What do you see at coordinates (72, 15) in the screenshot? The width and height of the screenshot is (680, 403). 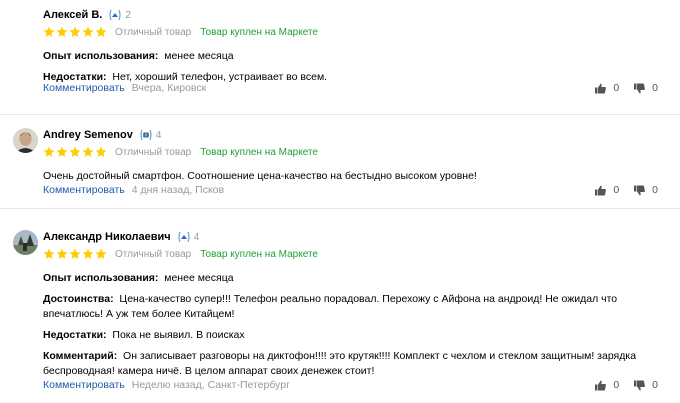 I see `author-name: Алексей В.` at bounding box center [72, 15].